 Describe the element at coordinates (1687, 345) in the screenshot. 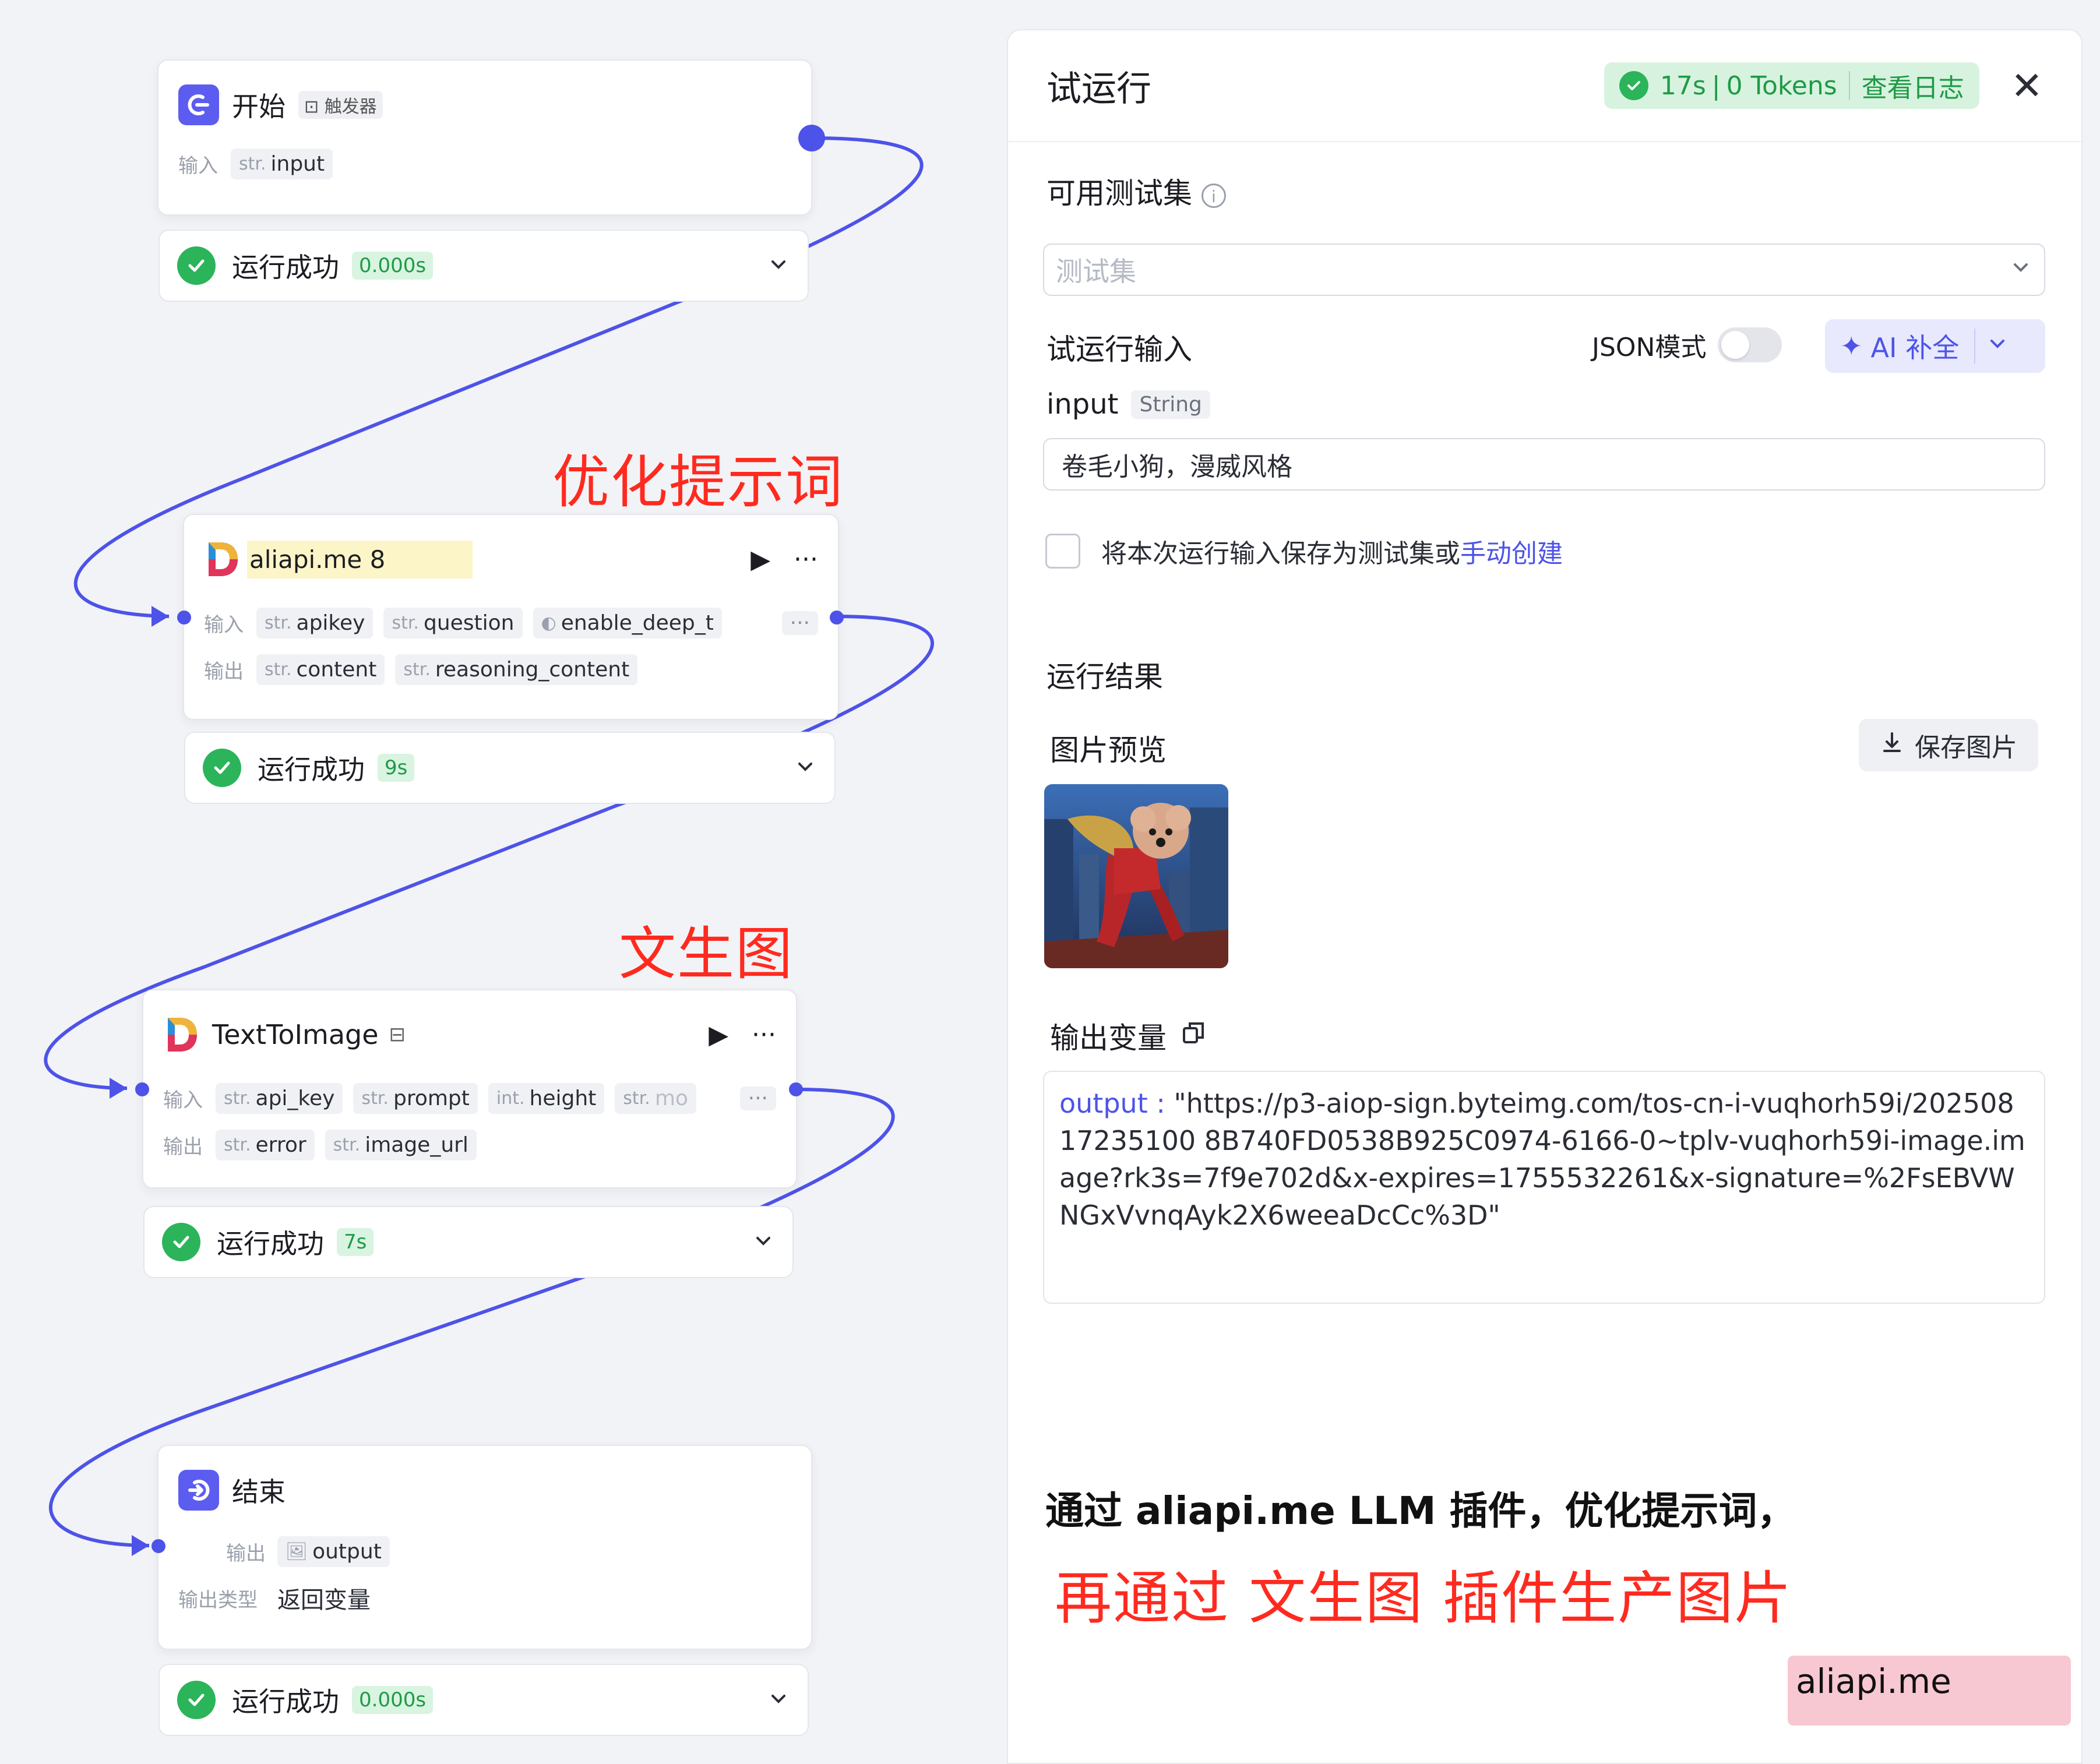

I see `json-mode-control: JSON模式` at that location.